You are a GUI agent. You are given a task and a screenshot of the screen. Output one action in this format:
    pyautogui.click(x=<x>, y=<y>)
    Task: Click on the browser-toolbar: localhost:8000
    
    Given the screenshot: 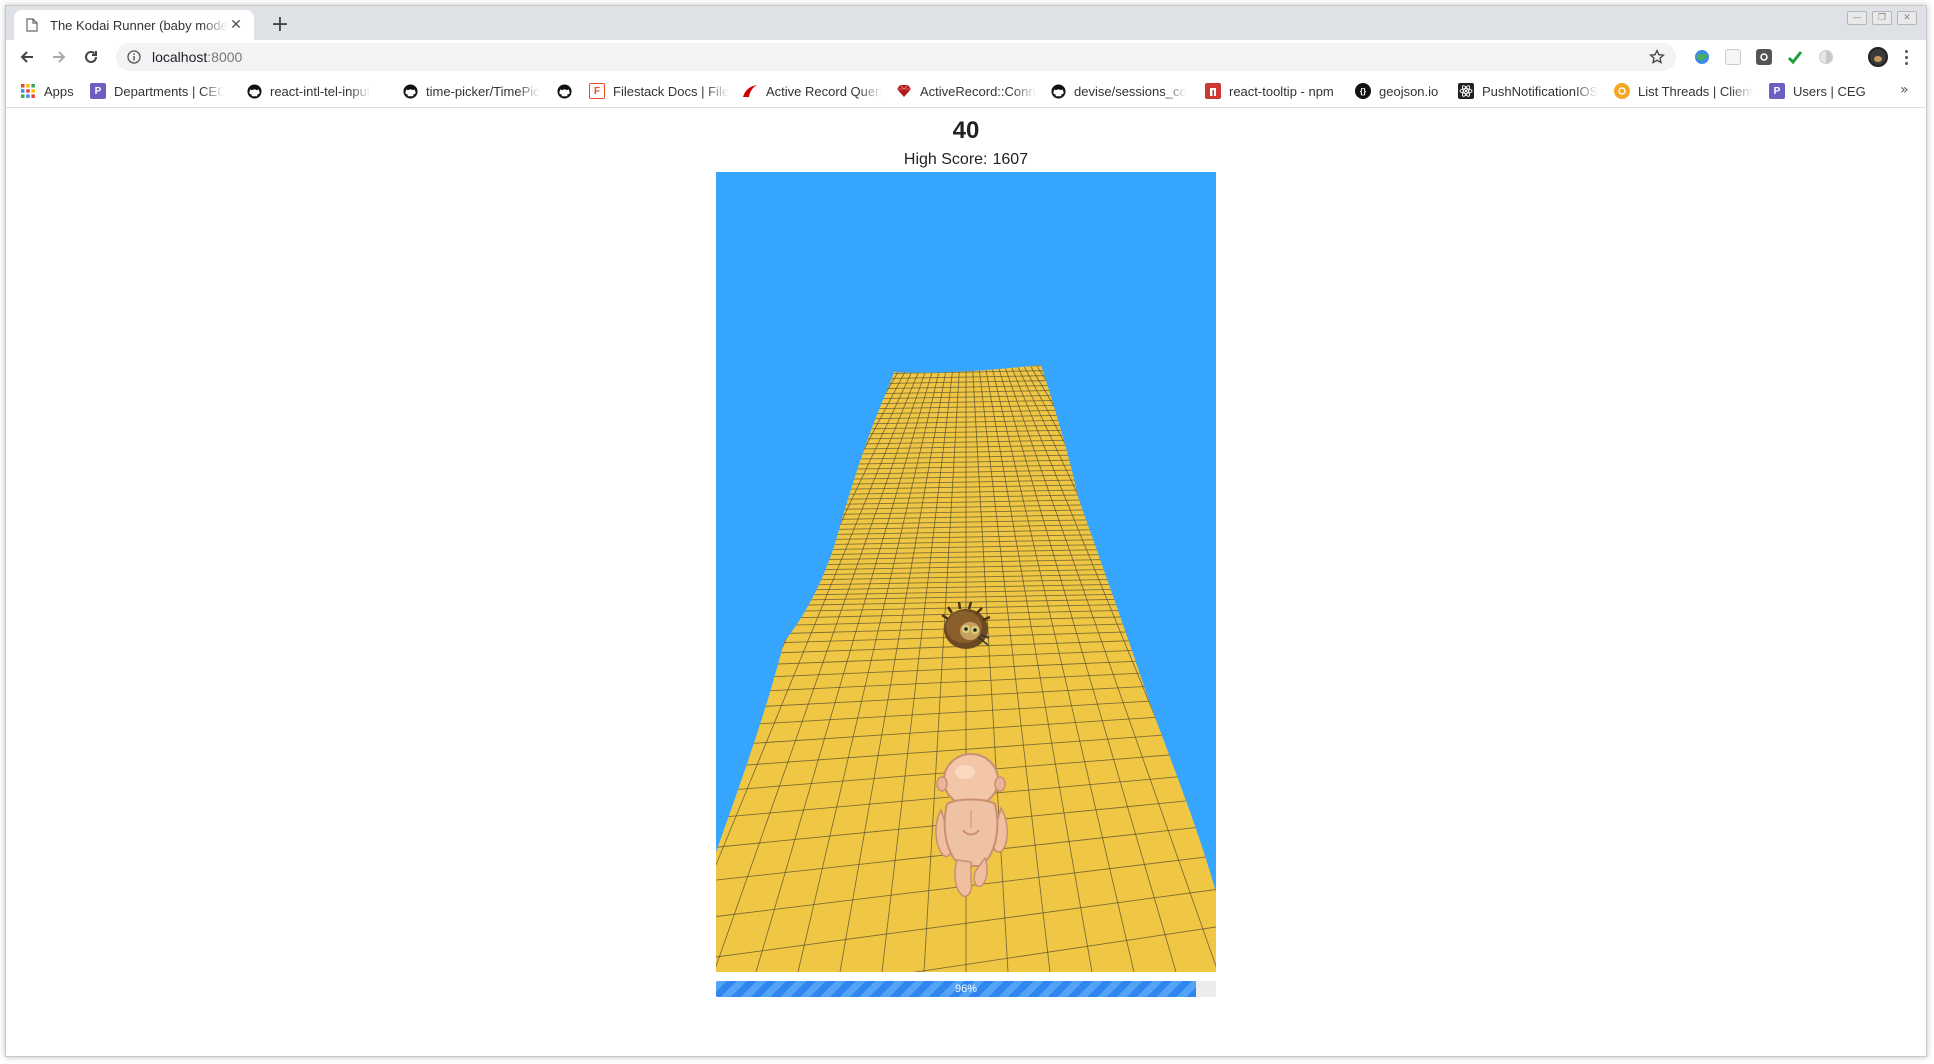 What is the action you would take?
    pyautogui.click(x=966, y=57)
    